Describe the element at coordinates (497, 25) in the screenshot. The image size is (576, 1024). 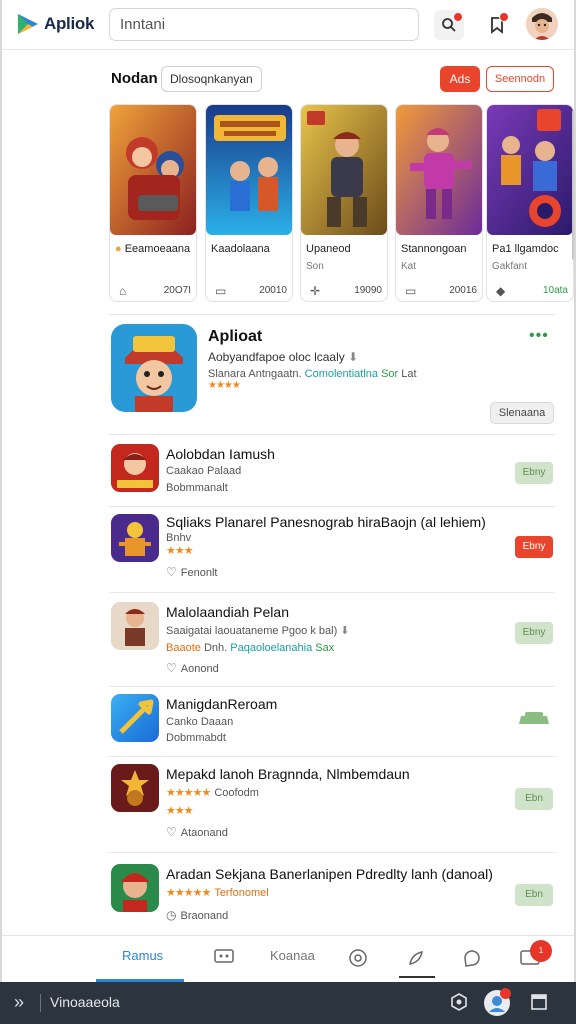
I see `notifications-button` at that location.